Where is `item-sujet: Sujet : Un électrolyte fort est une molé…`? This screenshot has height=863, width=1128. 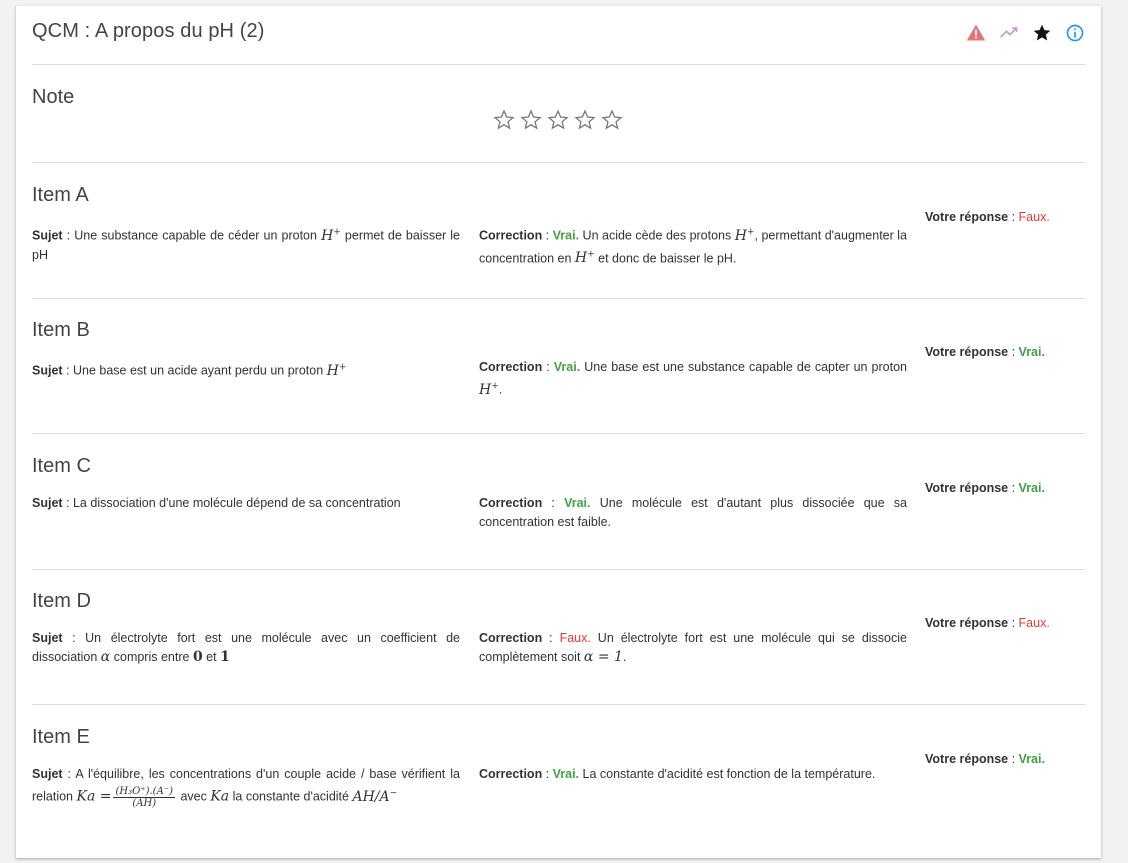
item-sujet: Sujet : Un électrolyte fort est une molé… is located at coordinates (246, 648).